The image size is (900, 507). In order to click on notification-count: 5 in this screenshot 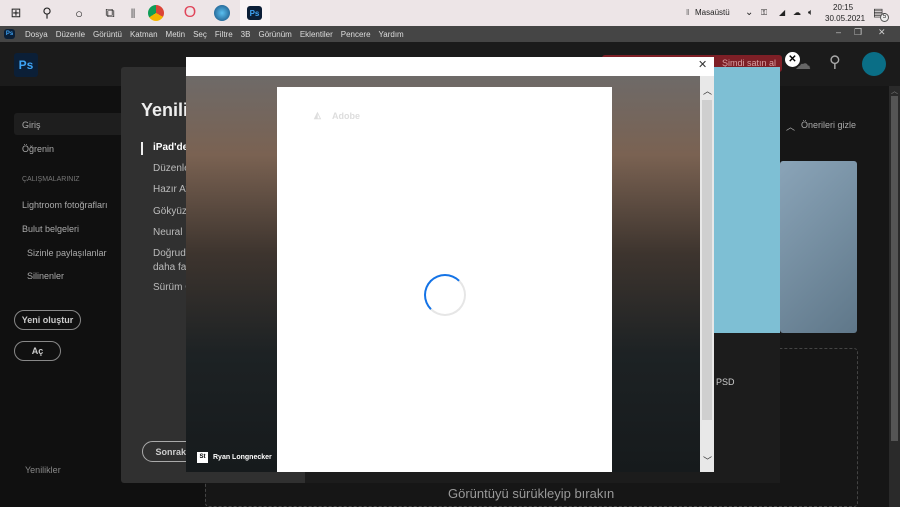, I will do `click(884, 17)`.